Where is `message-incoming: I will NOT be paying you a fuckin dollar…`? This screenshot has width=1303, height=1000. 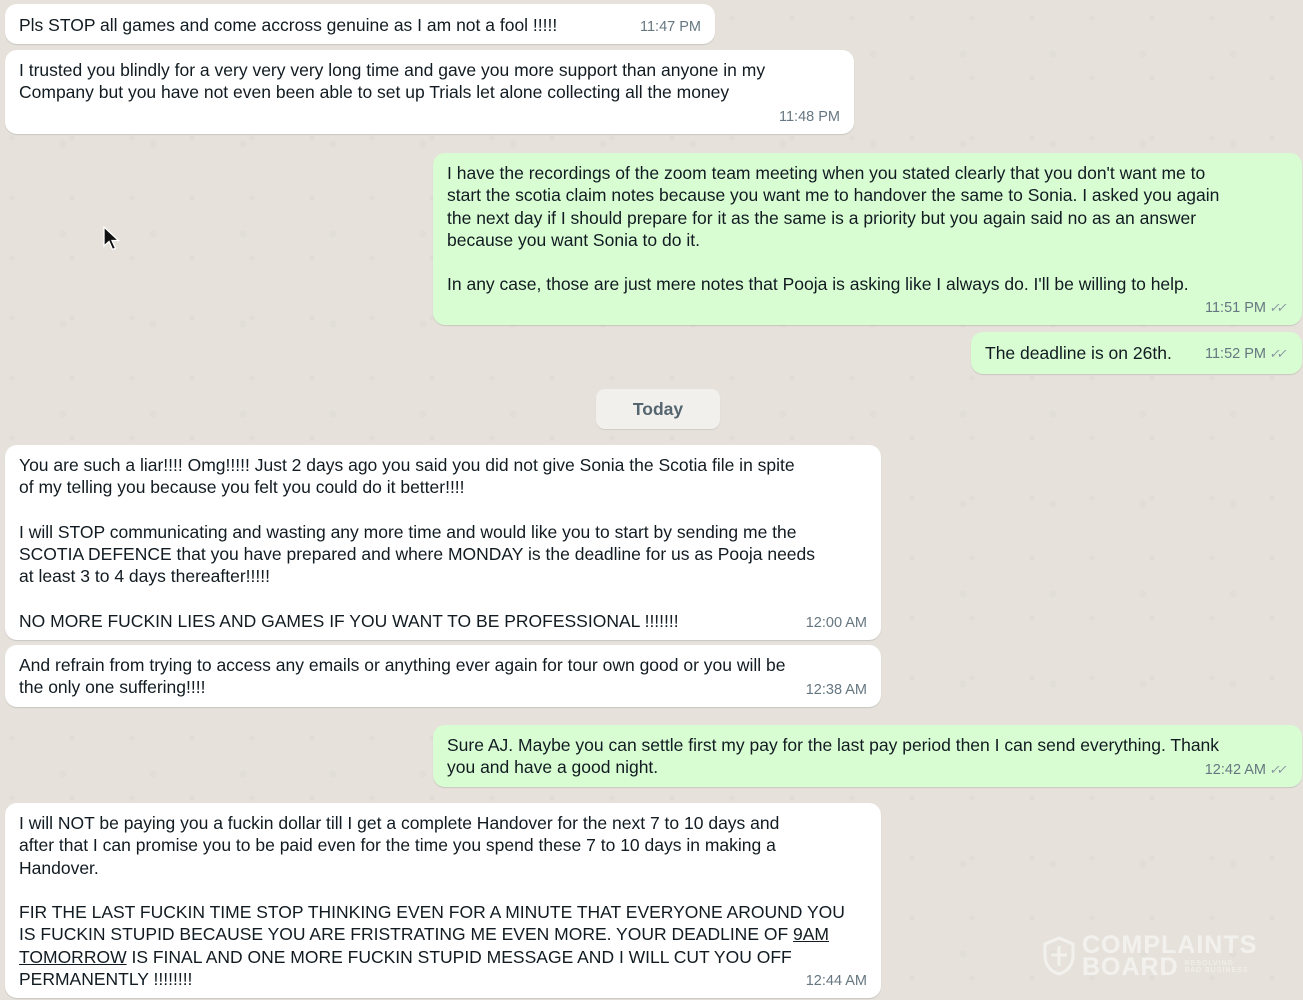 message-incoming: I will NOT be paying you a fuckin dollar… is located at coordinates (443, 900).